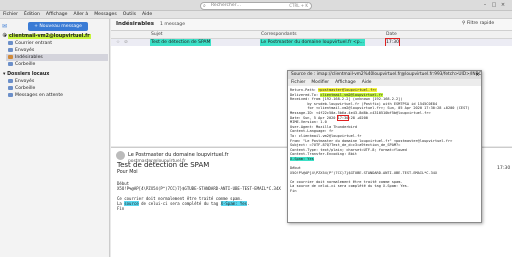  I want to click on menu-edit: Édition, so click(32, 15).